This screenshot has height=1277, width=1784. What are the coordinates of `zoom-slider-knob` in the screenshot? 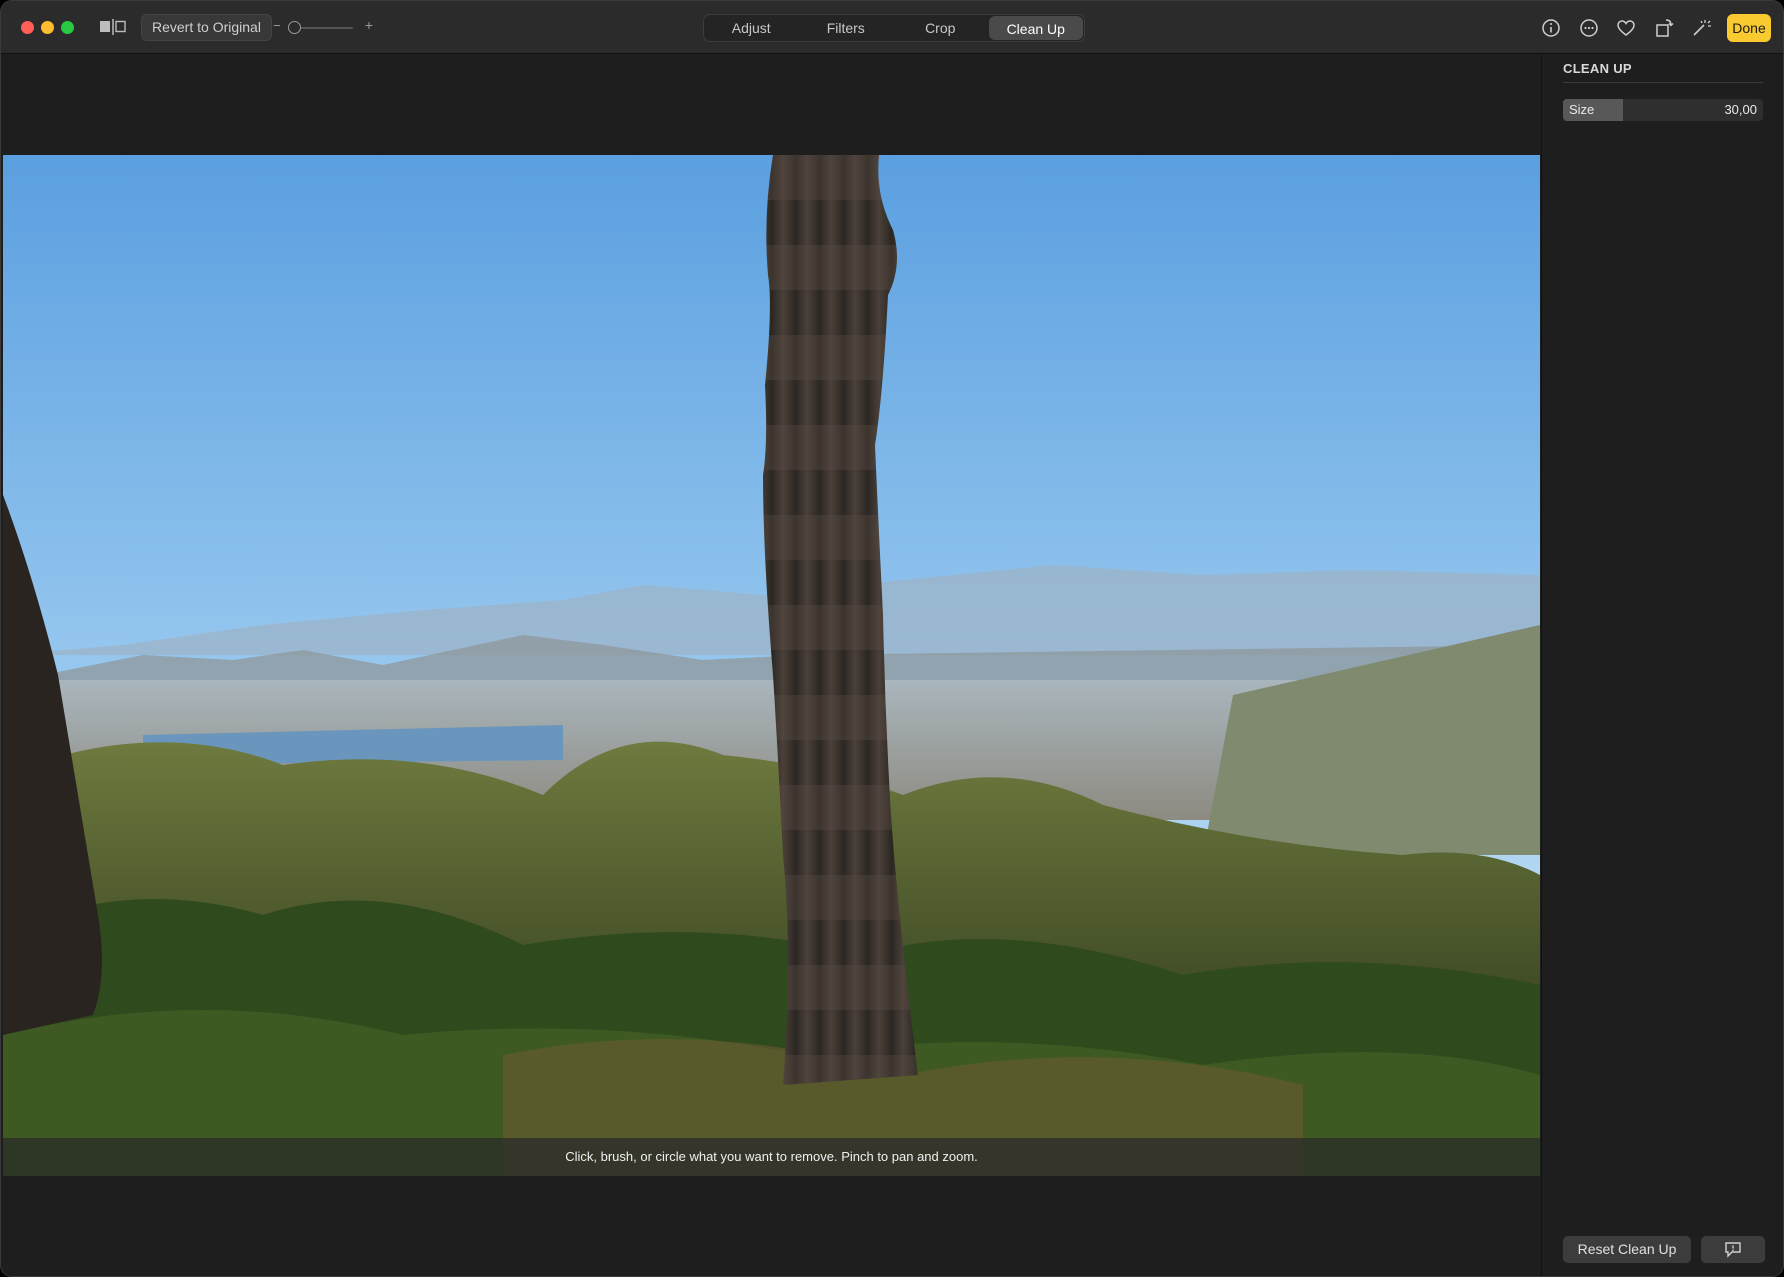 It's located at (295, 27).